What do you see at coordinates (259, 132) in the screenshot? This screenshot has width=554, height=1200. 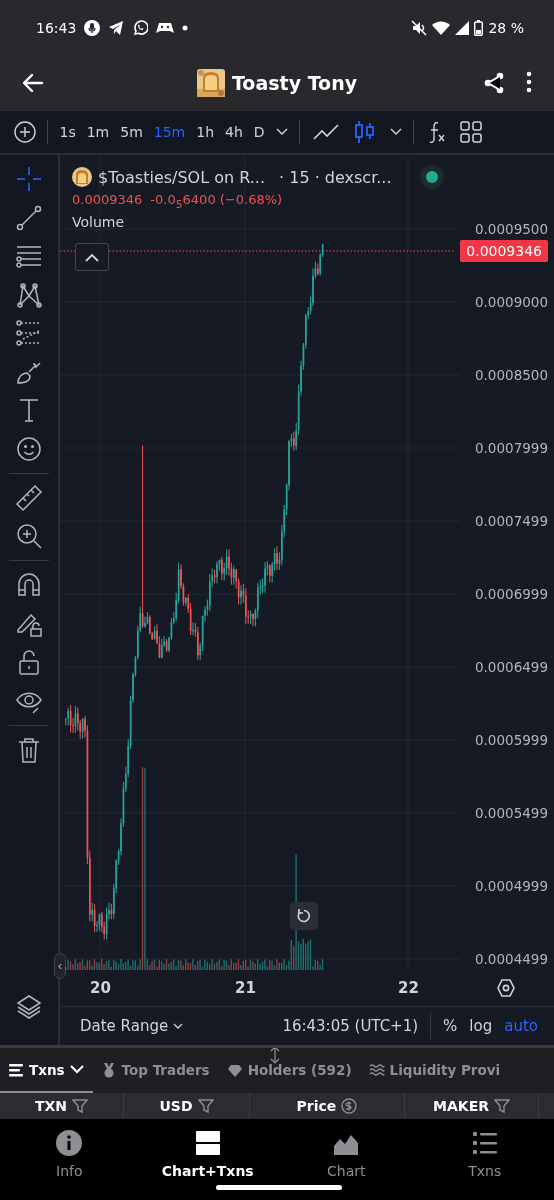 I see `interval-button: D` at bounding box center [259, 132].